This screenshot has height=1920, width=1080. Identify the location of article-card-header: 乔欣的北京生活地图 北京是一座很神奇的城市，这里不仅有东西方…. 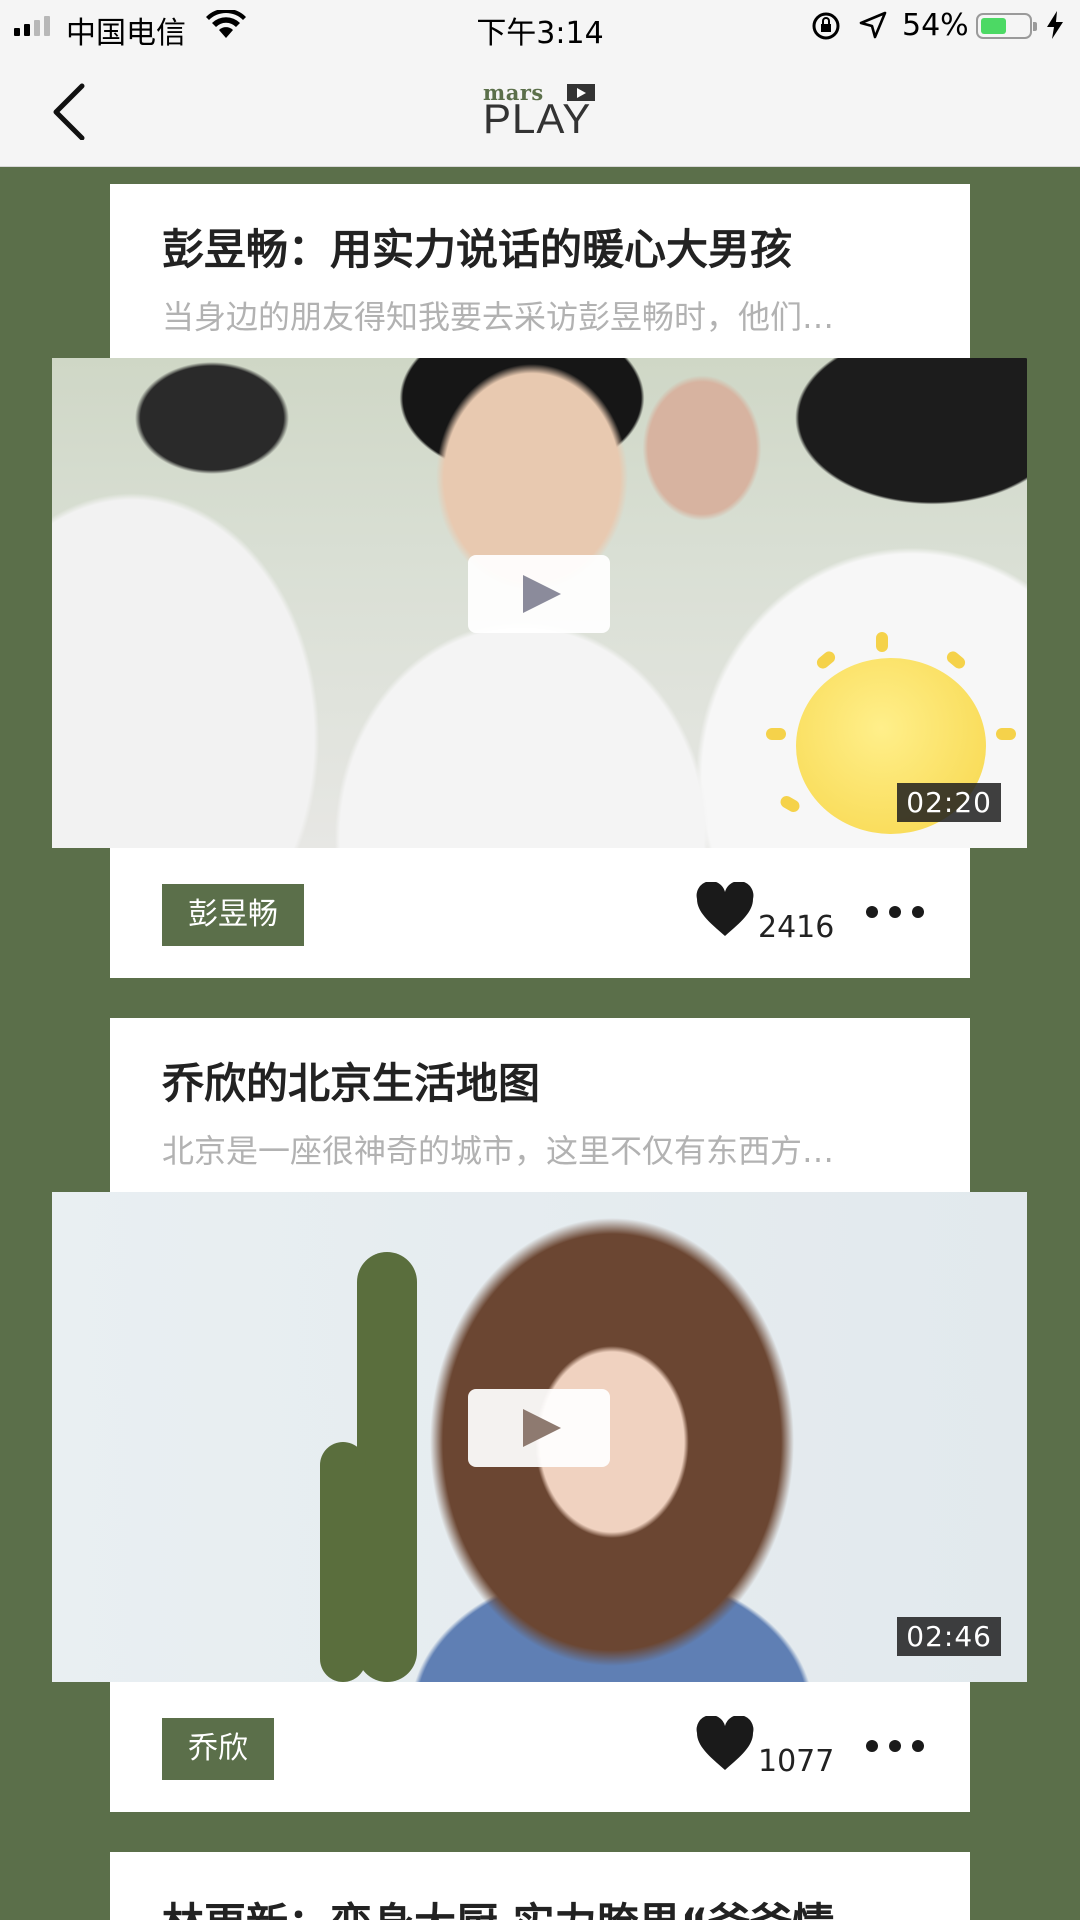
(540, 1106).